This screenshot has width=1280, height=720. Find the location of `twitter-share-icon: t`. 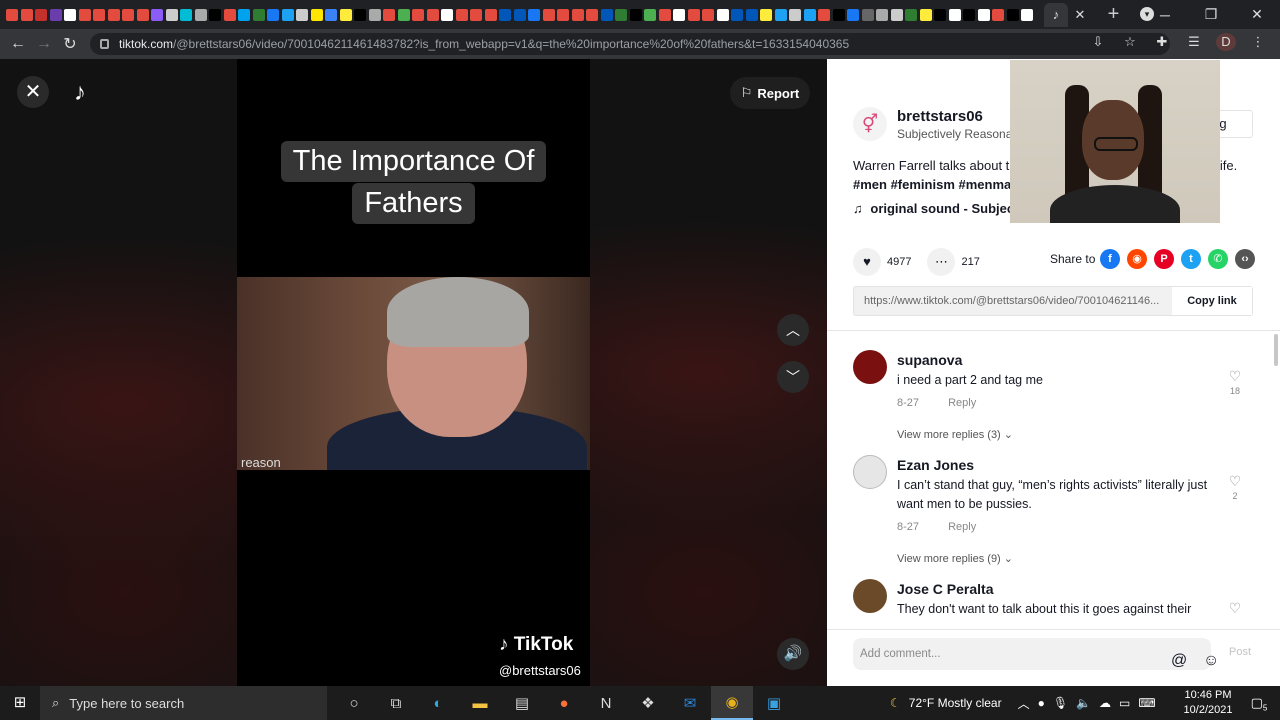

twitter-share-icon: t is located at coordinates (1191, 259).